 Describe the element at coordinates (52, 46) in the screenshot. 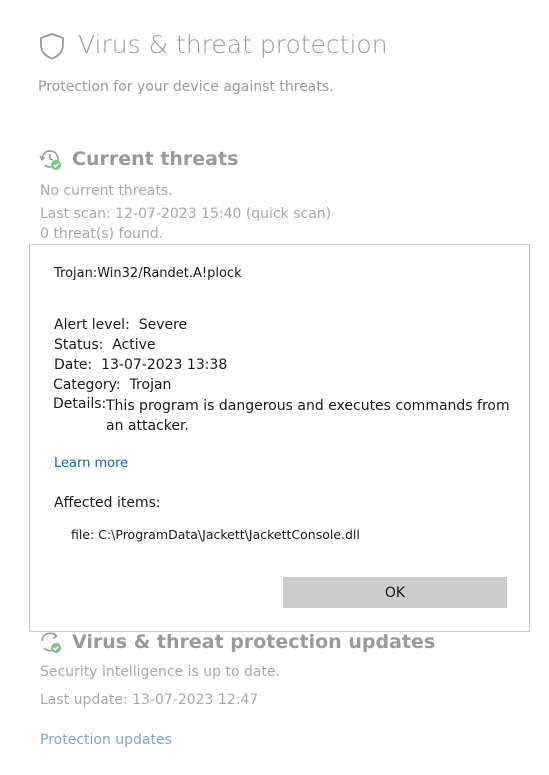

I see `shield-icon` at that location.